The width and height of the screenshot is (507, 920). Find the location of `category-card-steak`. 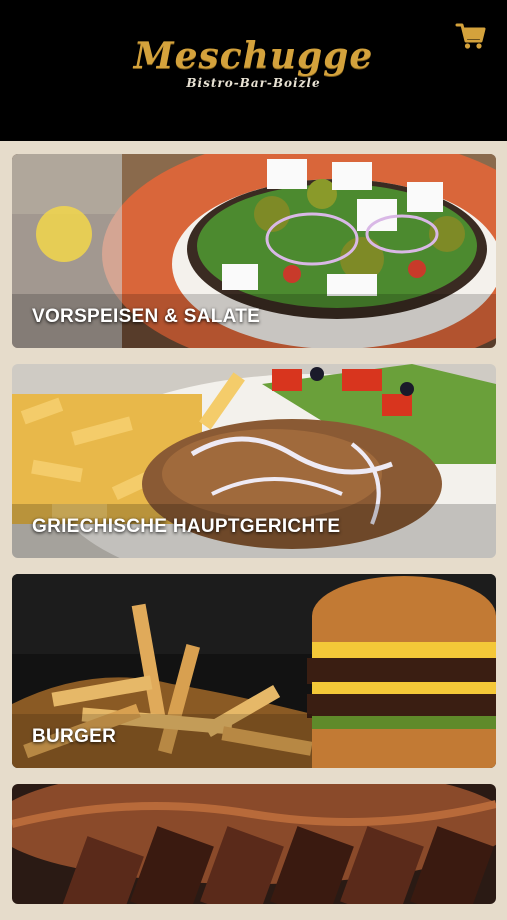

category-card-steak is located at coordinates (254, 844).